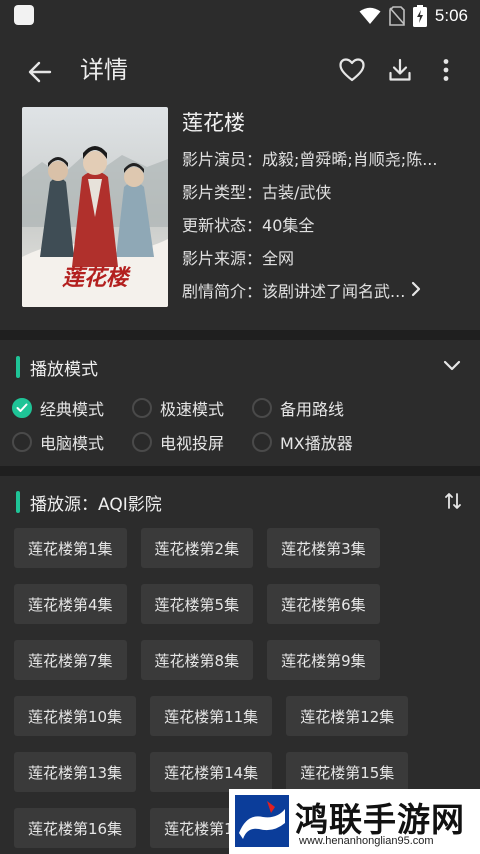 This screenshot has height=854, width=480. Describe the element at coordinates (70, 604) in the screenshot. I see `episode-button: 莲花楼第4集` at that location.